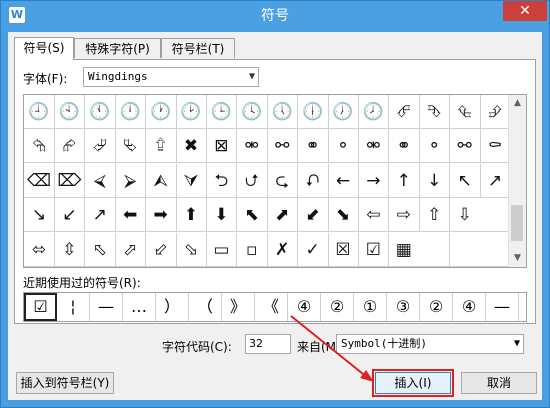 The height and width of the screenshot is (408, 550). Describe the element at coordinates (44, 48) in the screenshot. I see `tab-symbols: 符号(S)` at that location.